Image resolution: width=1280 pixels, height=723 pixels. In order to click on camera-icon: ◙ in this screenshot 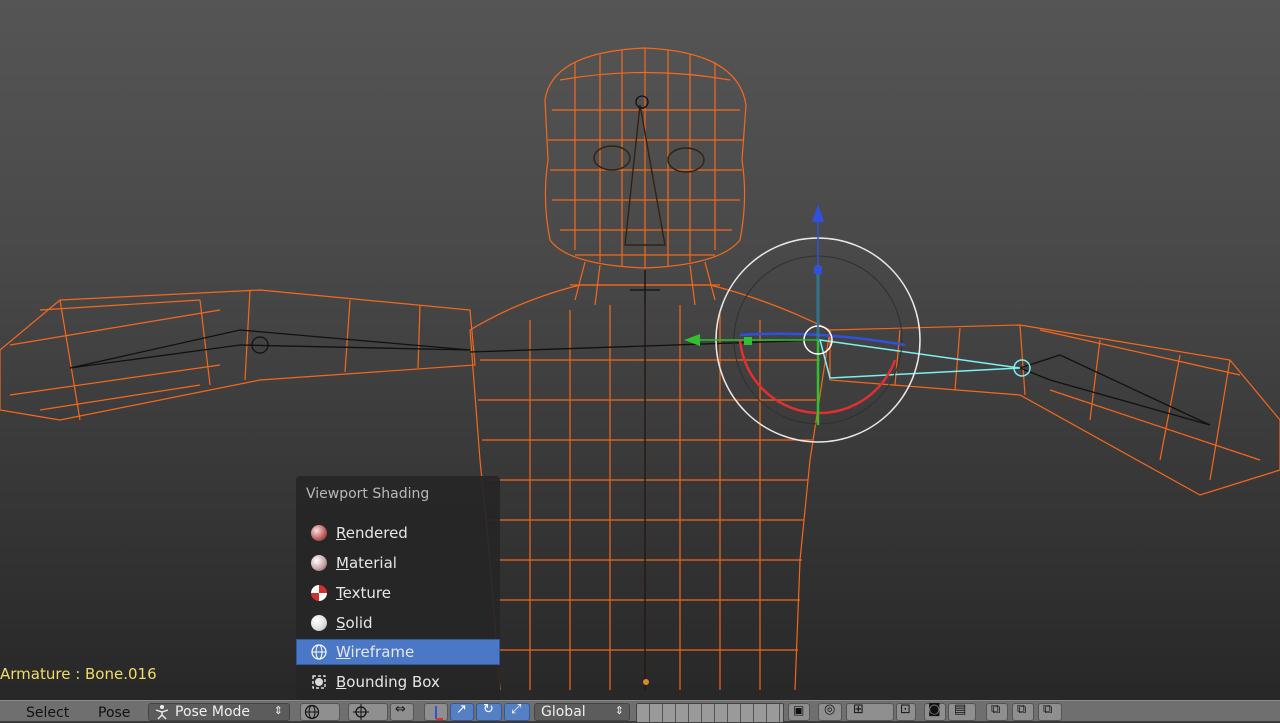, I will do `click(934, 709)`.